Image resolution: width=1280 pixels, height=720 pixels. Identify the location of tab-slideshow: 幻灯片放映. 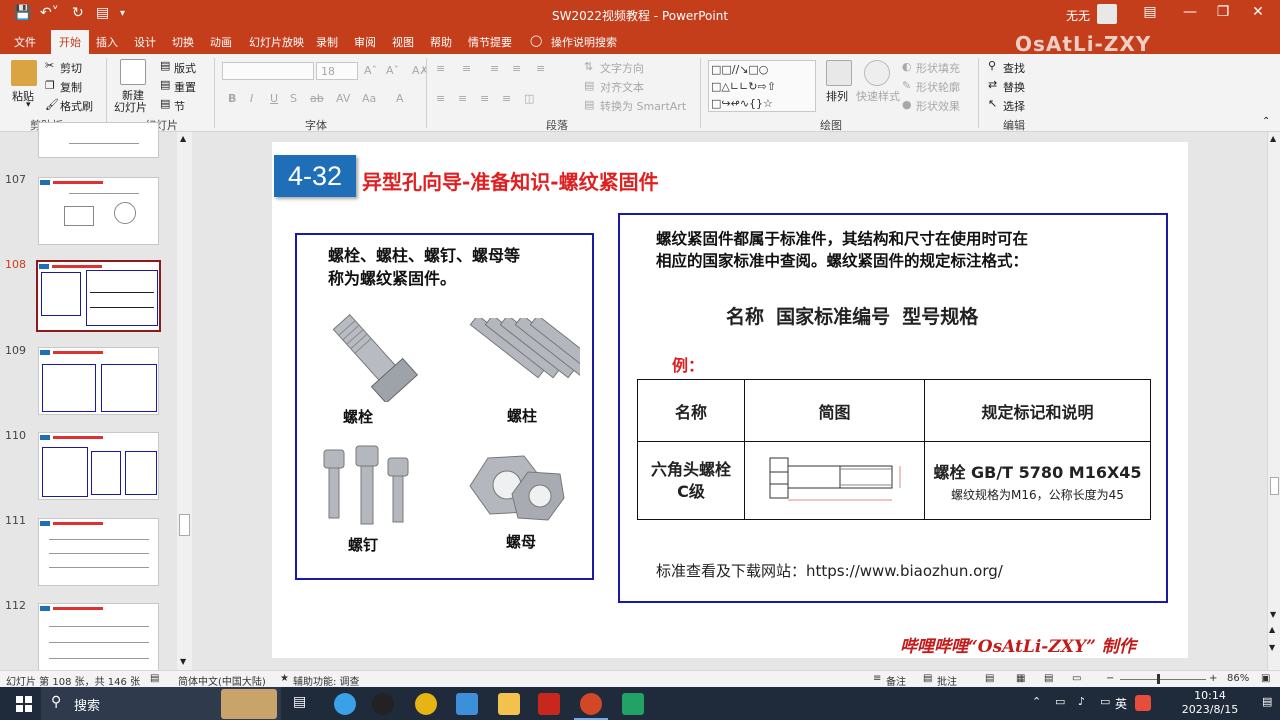
(276, 42).